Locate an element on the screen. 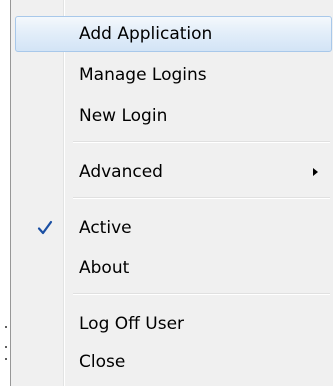 Image resolution: width=333 pixels, height=386 pixels. menu-item-log-off-user: Log Off User is located at coordinates (173, 324).